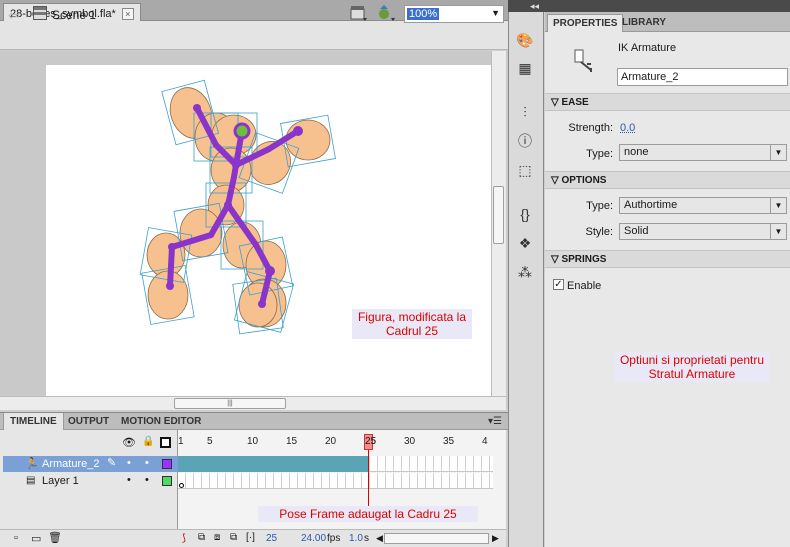  Describe the element at coordinates (525, 40) in the screenshot. I see `color-palette-icon: 🎨` at that location.